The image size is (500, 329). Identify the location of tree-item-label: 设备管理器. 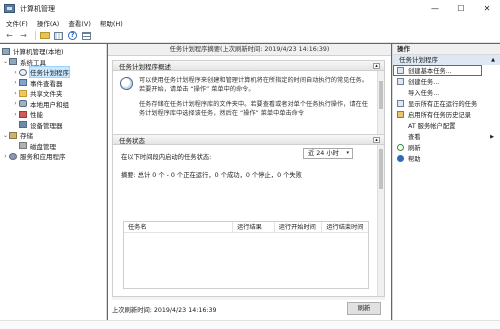
(46, 125).